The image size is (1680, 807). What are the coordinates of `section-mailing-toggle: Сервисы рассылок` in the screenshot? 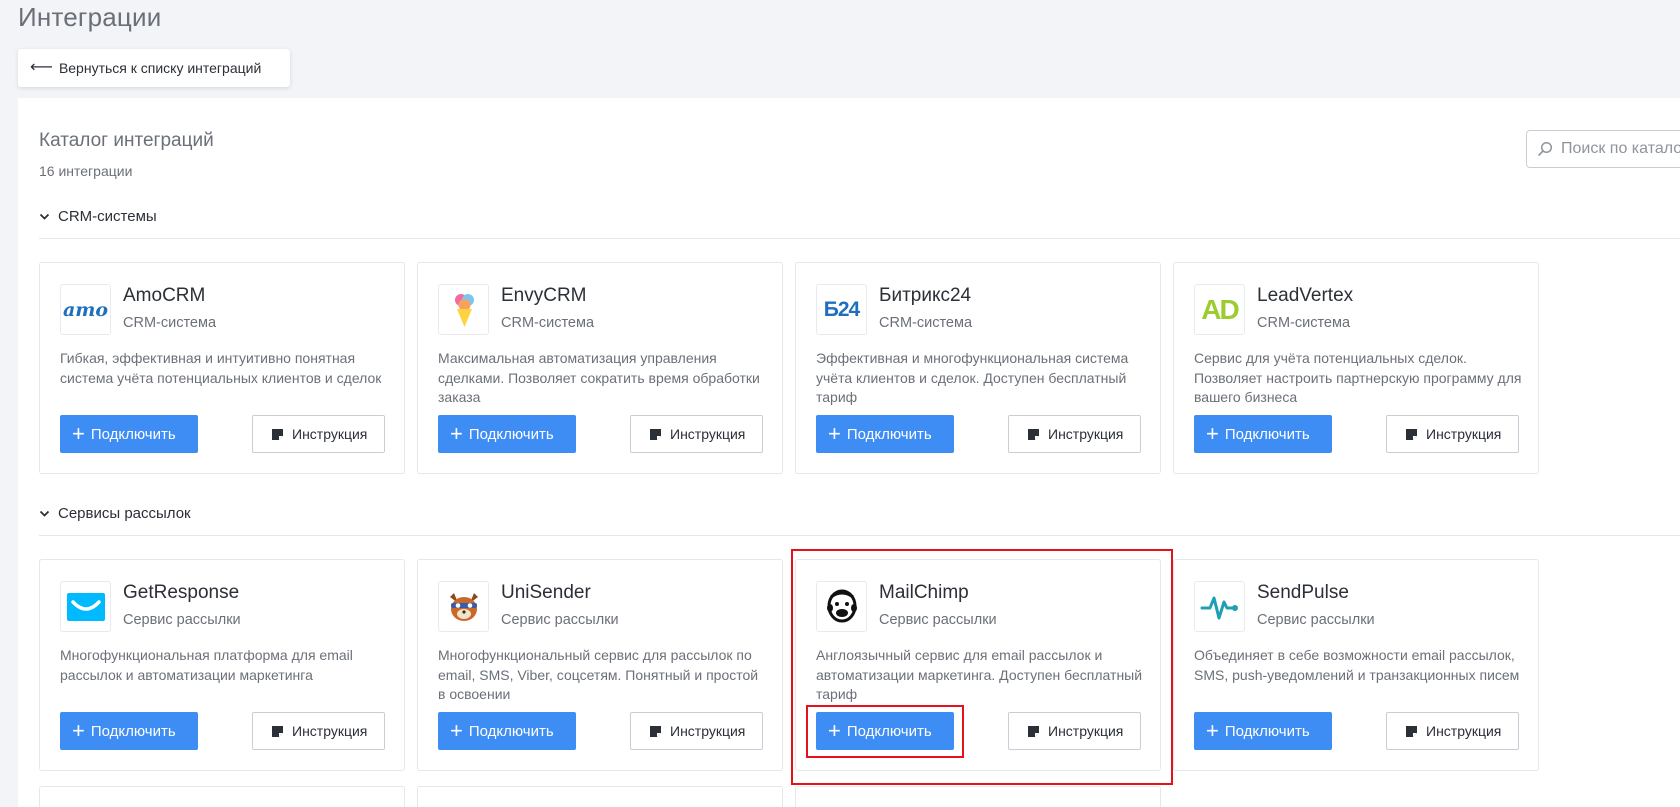 It's located at (115, 513).